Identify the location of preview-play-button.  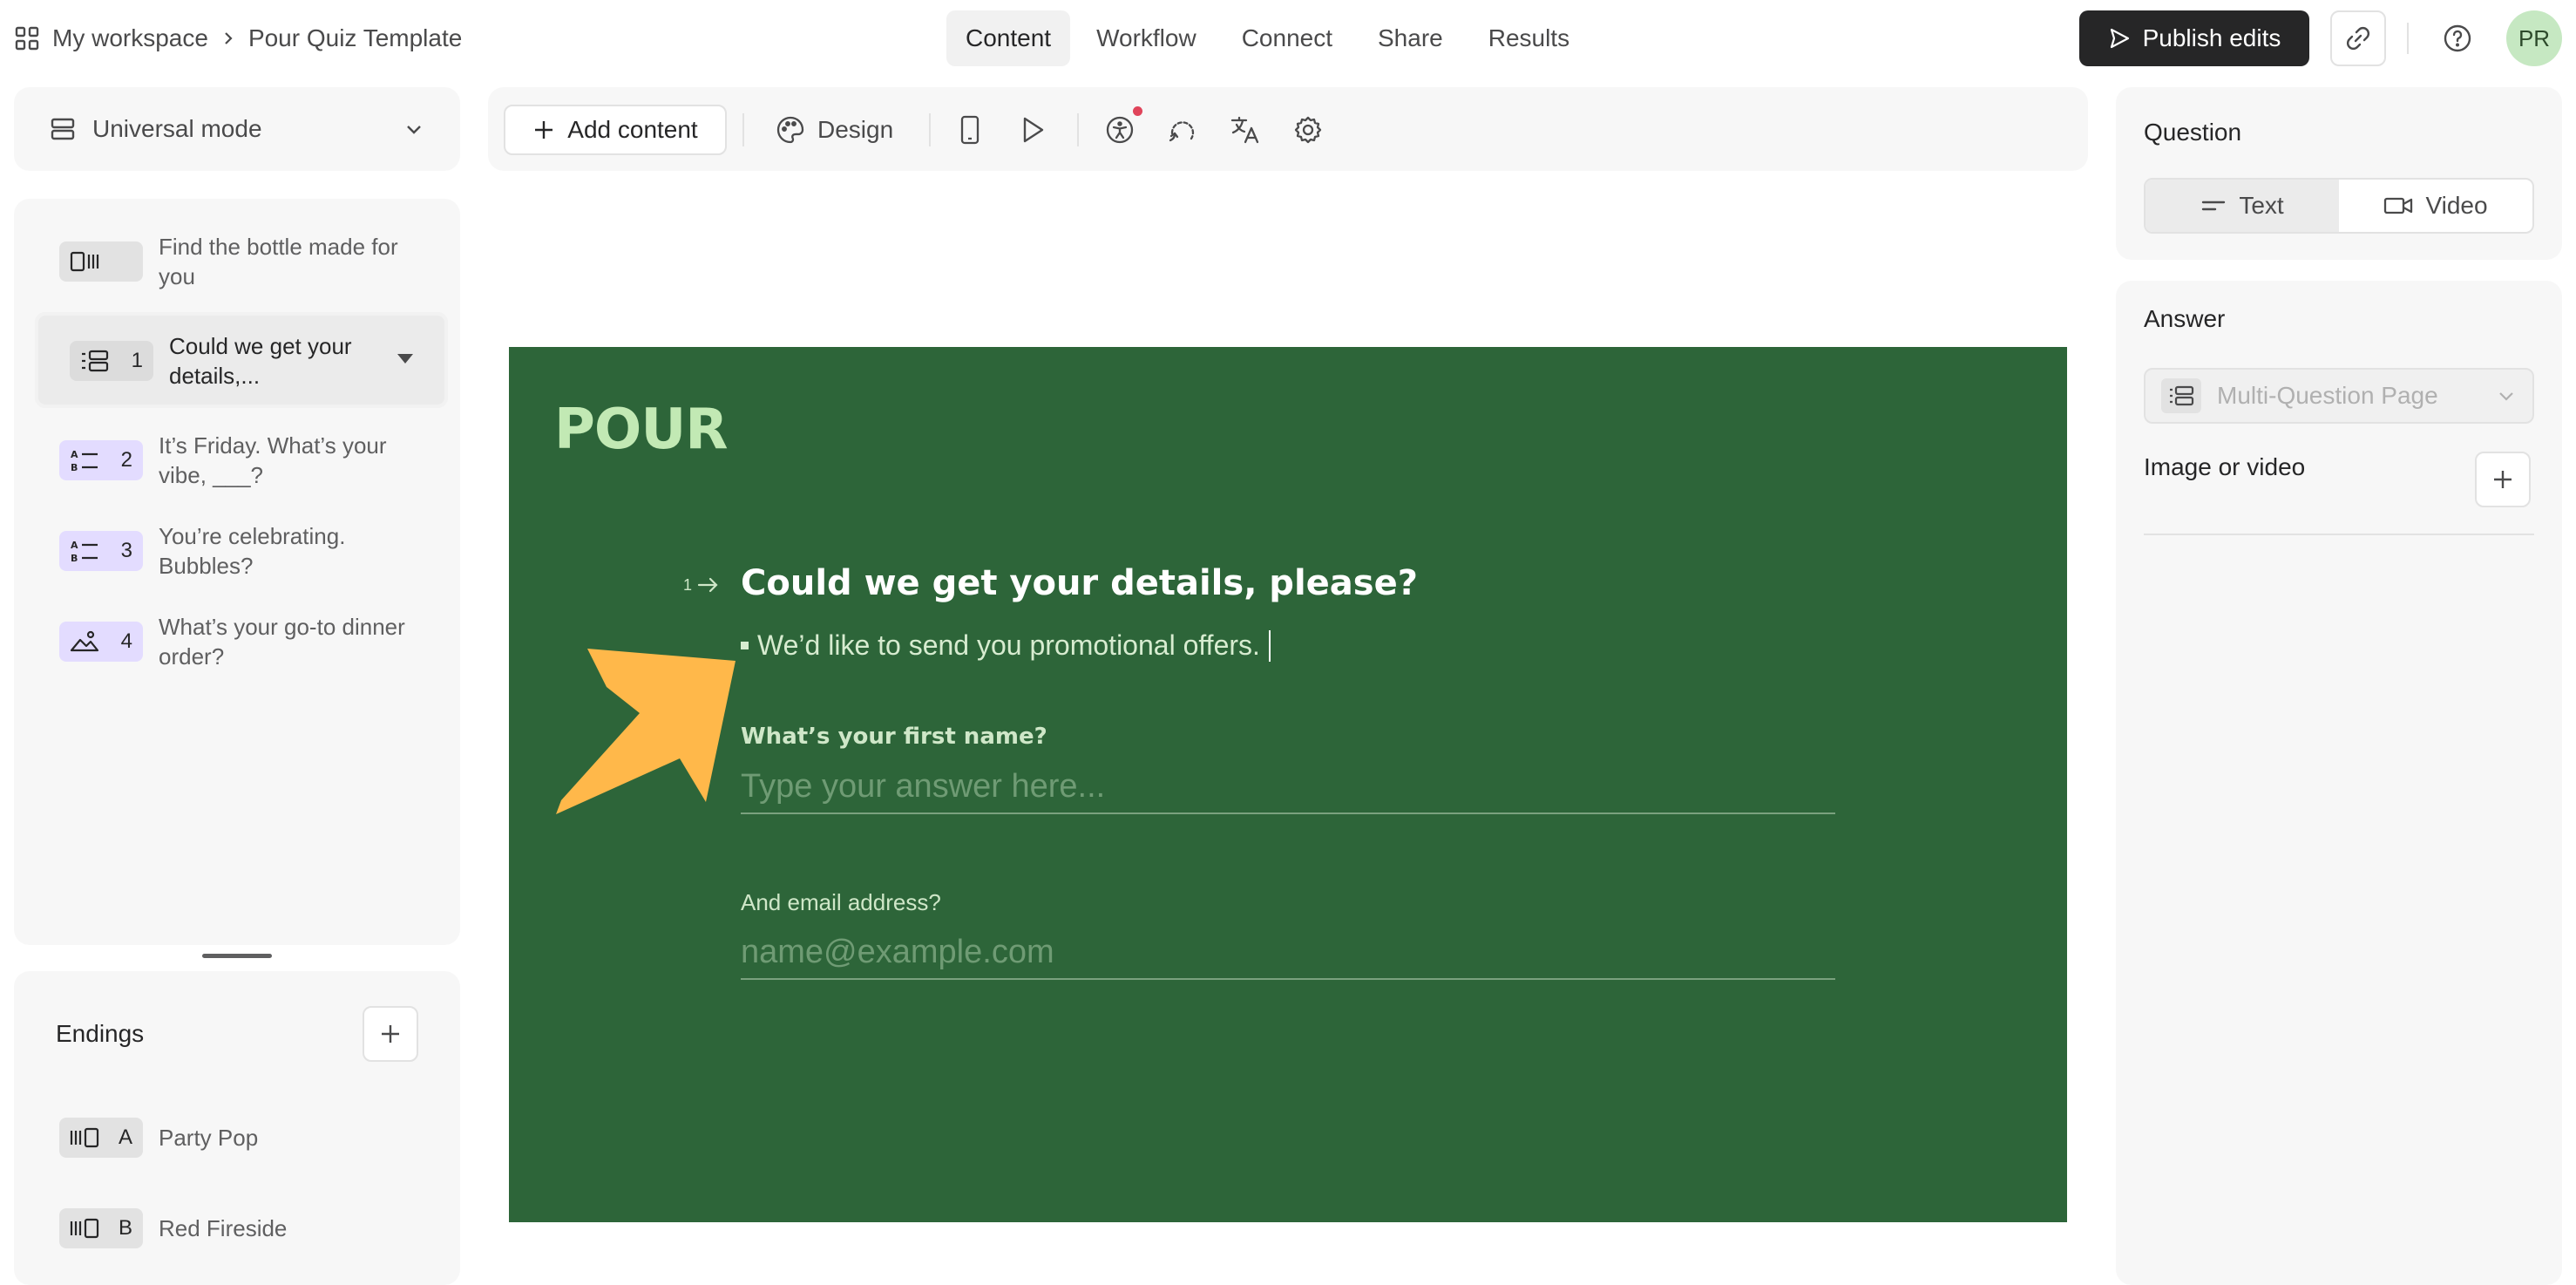
(1033, 130).